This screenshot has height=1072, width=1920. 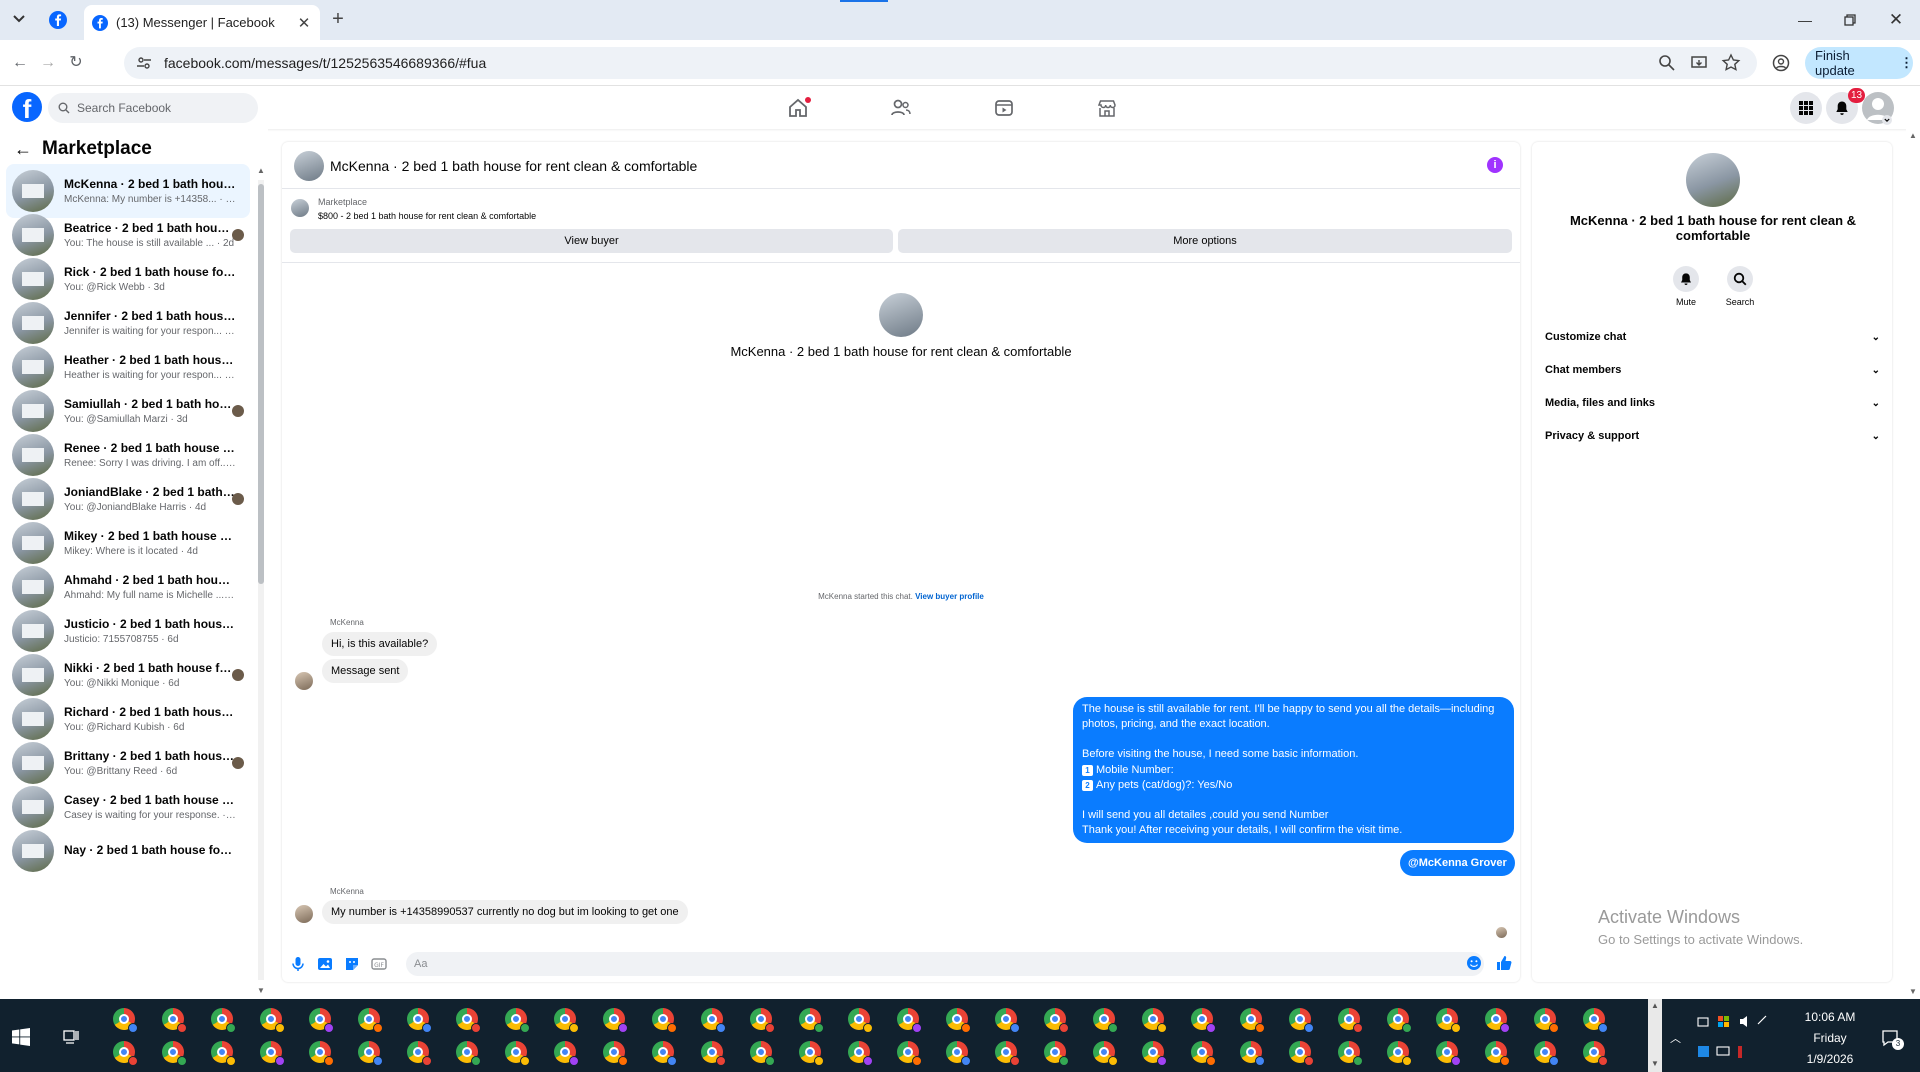 What do you see at coordinates (1805, 20) in the screenshot?
I see `minimize-window-button: —` at bounding box center [1805, 20].